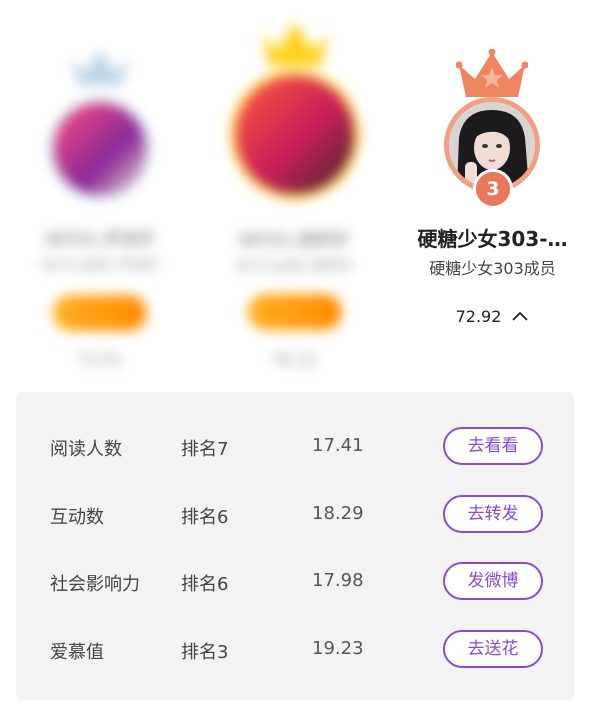 The image size is (591, 708). I want to click on action-button: 去看看, so click(493, 446).